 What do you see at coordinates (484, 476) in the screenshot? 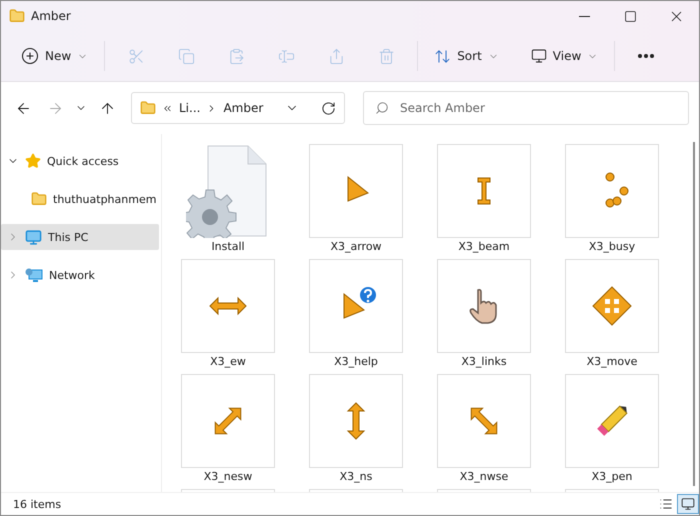
I see `file-name: X3_nwse` at bounding box center [484, 476].